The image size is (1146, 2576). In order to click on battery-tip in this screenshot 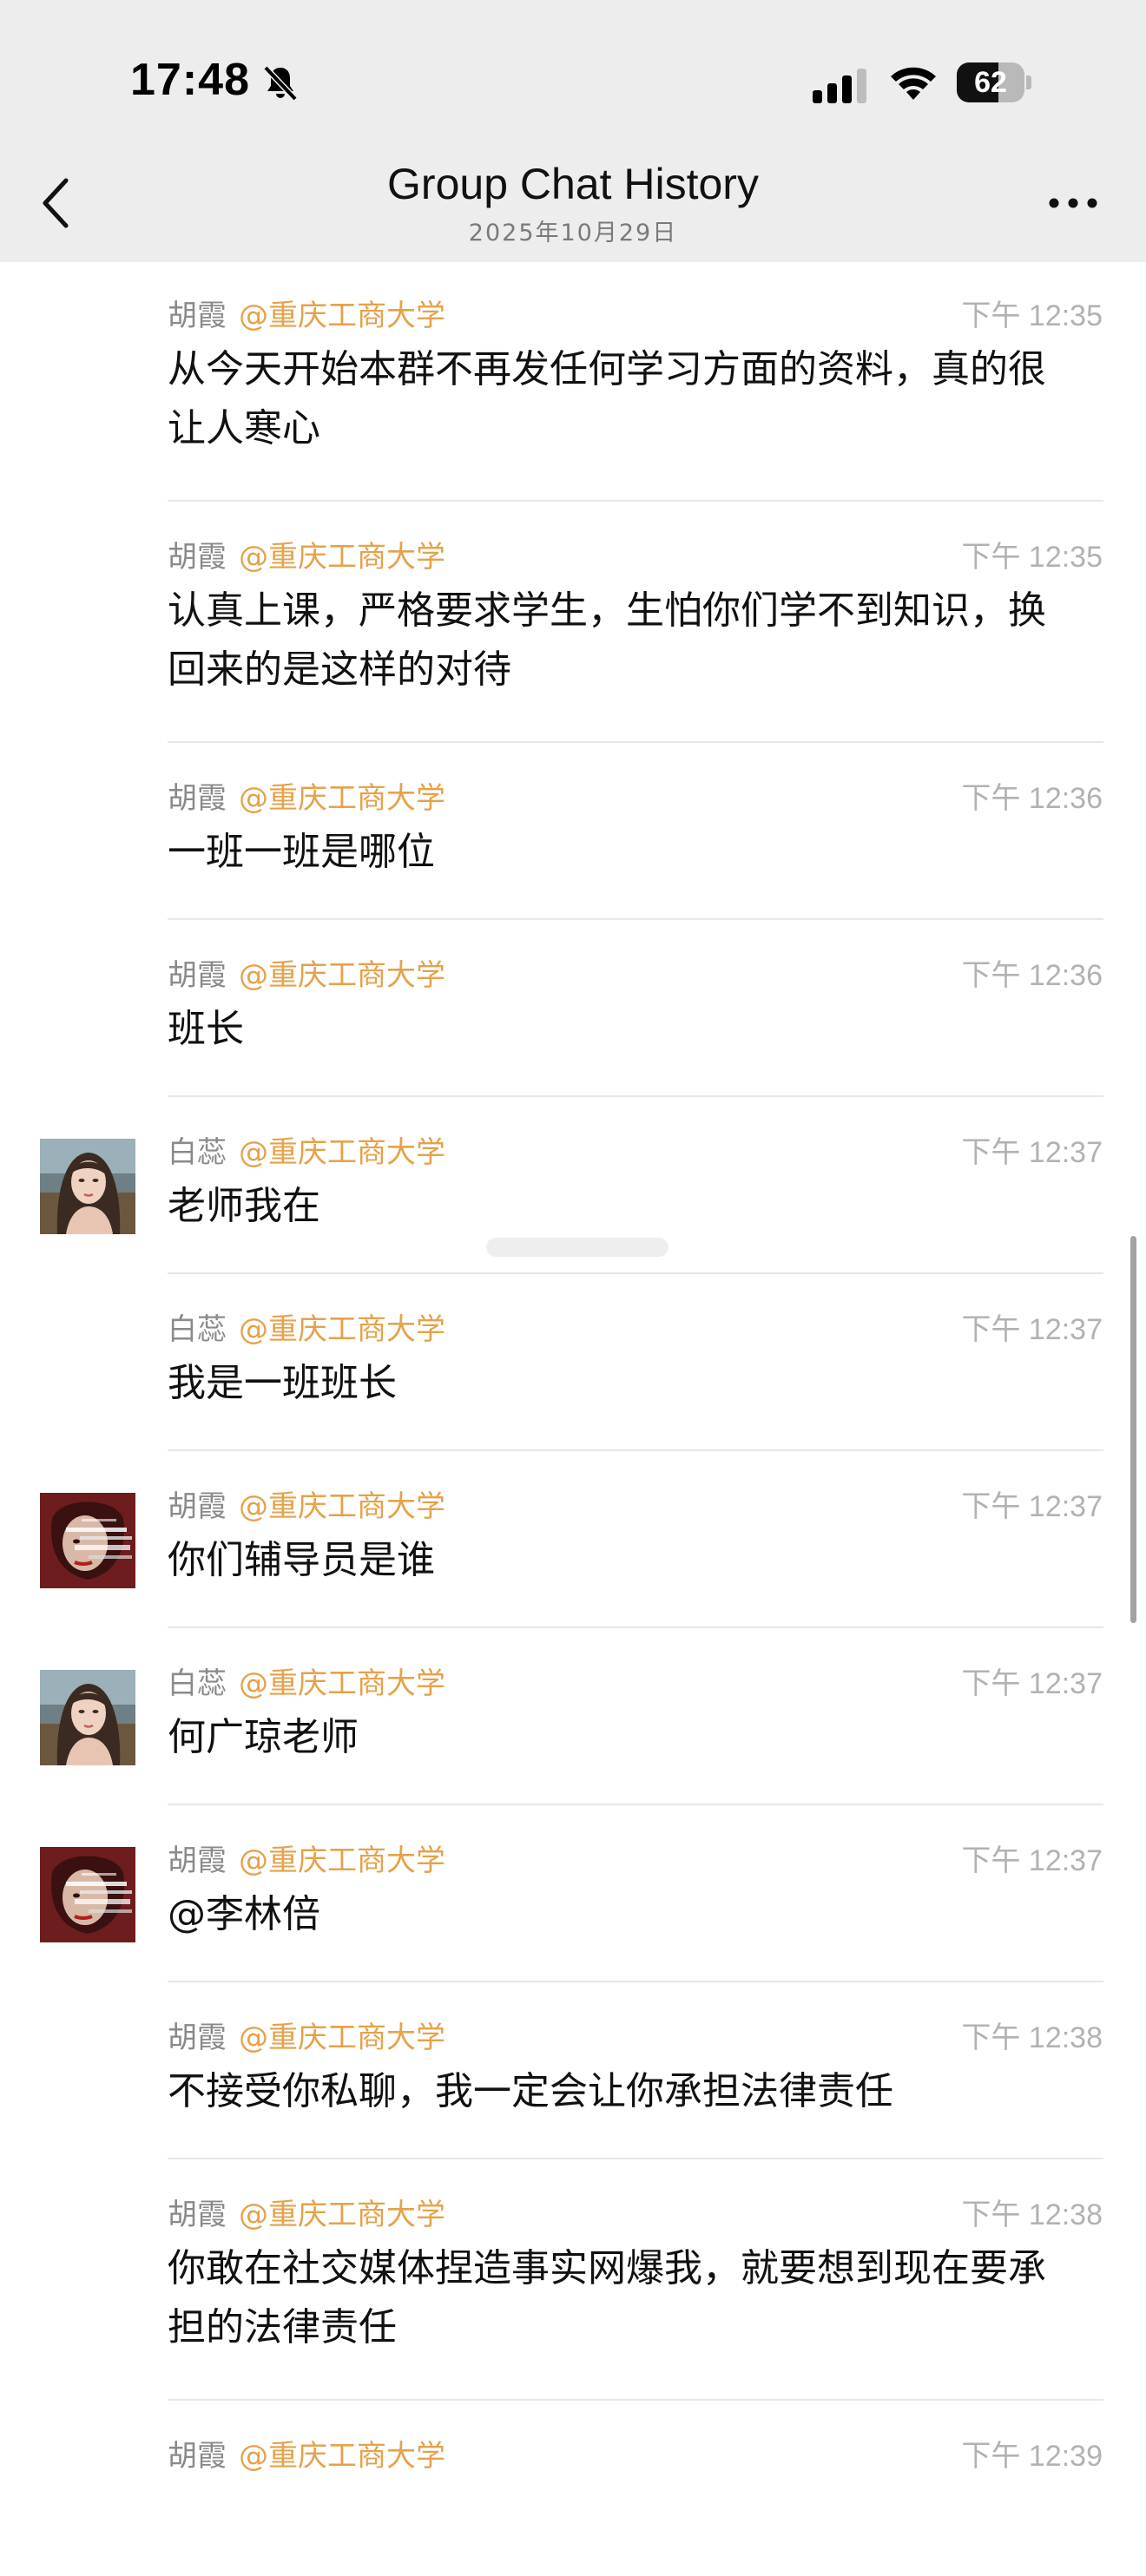, I will do `click(1029, 82)`.